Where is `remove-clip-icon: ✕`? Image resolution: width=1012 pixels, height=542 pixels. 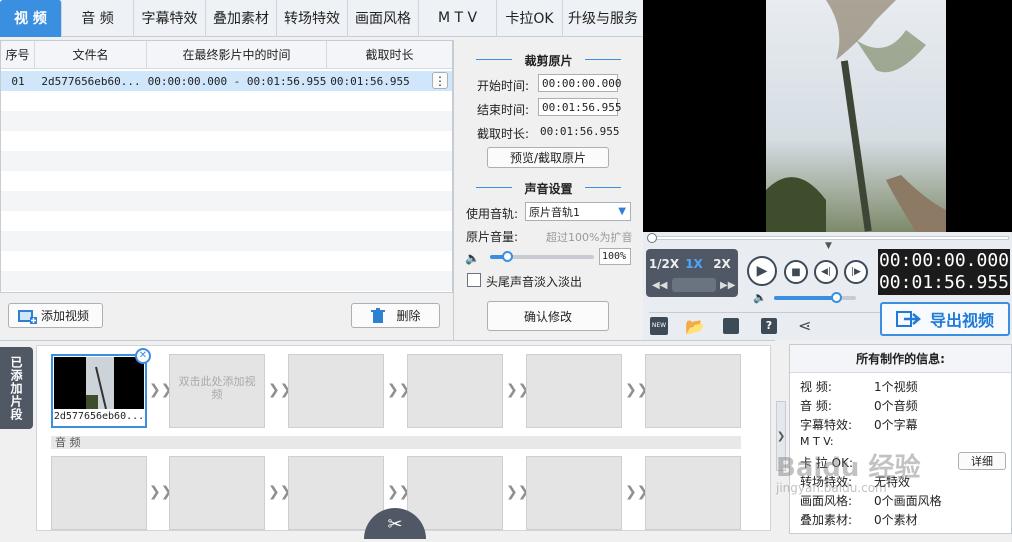 remove-clip-icon: ✕ is located at coordinates (143, 356).